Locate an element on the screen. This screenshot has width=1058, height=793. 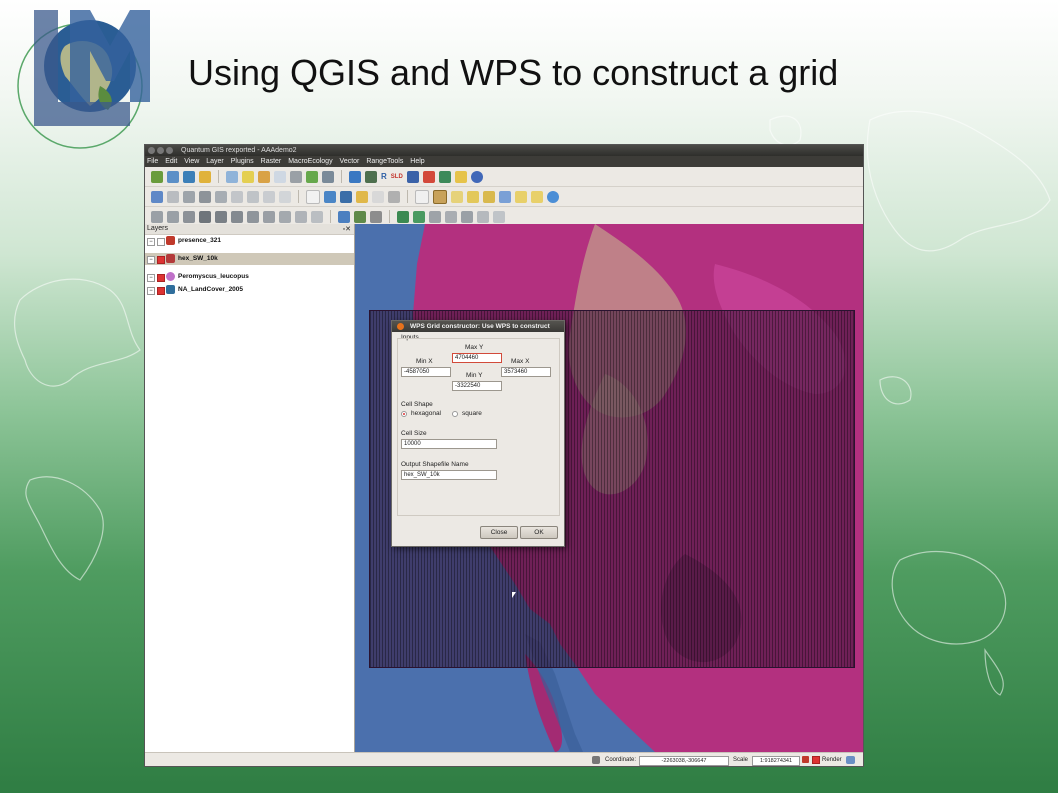
coordinate-field: -2263038,-306647 is located at coordinates (684, 761).